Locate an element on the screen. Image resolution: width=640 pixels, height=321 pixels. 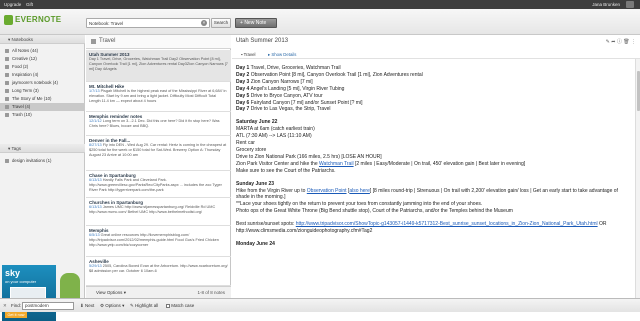
find-input: postmodern is located at coordinates (48, 305).